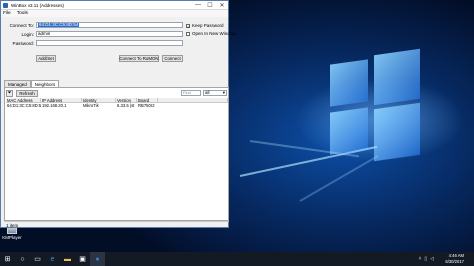 This screenshot has width=474, height=266. Describe the element at coordinates (59, 24) in the screenshot. I see `connect-to-value: 64:D1:3C:C5:8D:54` at that location.